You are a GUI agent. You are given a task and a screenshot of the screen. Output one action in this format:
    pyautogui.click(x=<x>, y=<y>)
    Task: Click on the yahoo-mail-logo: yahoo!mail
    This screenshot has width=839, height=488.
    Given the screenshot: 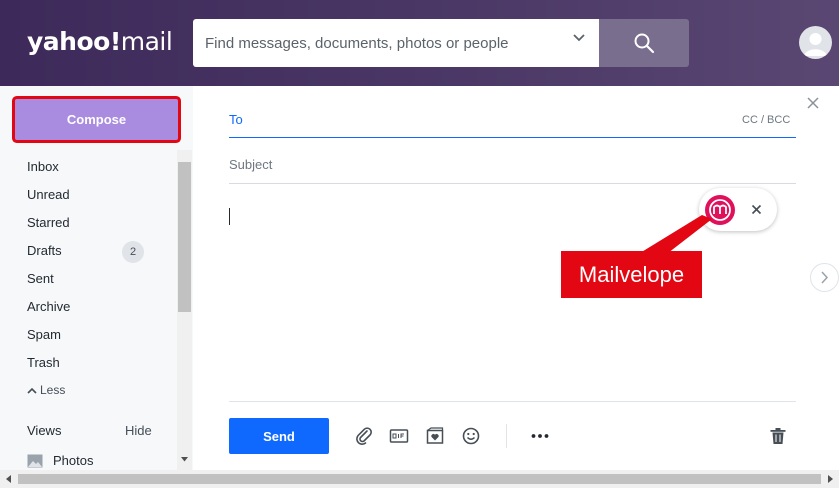 What is the action you would take?
    pyautogui.click(x=100, y=41)
    